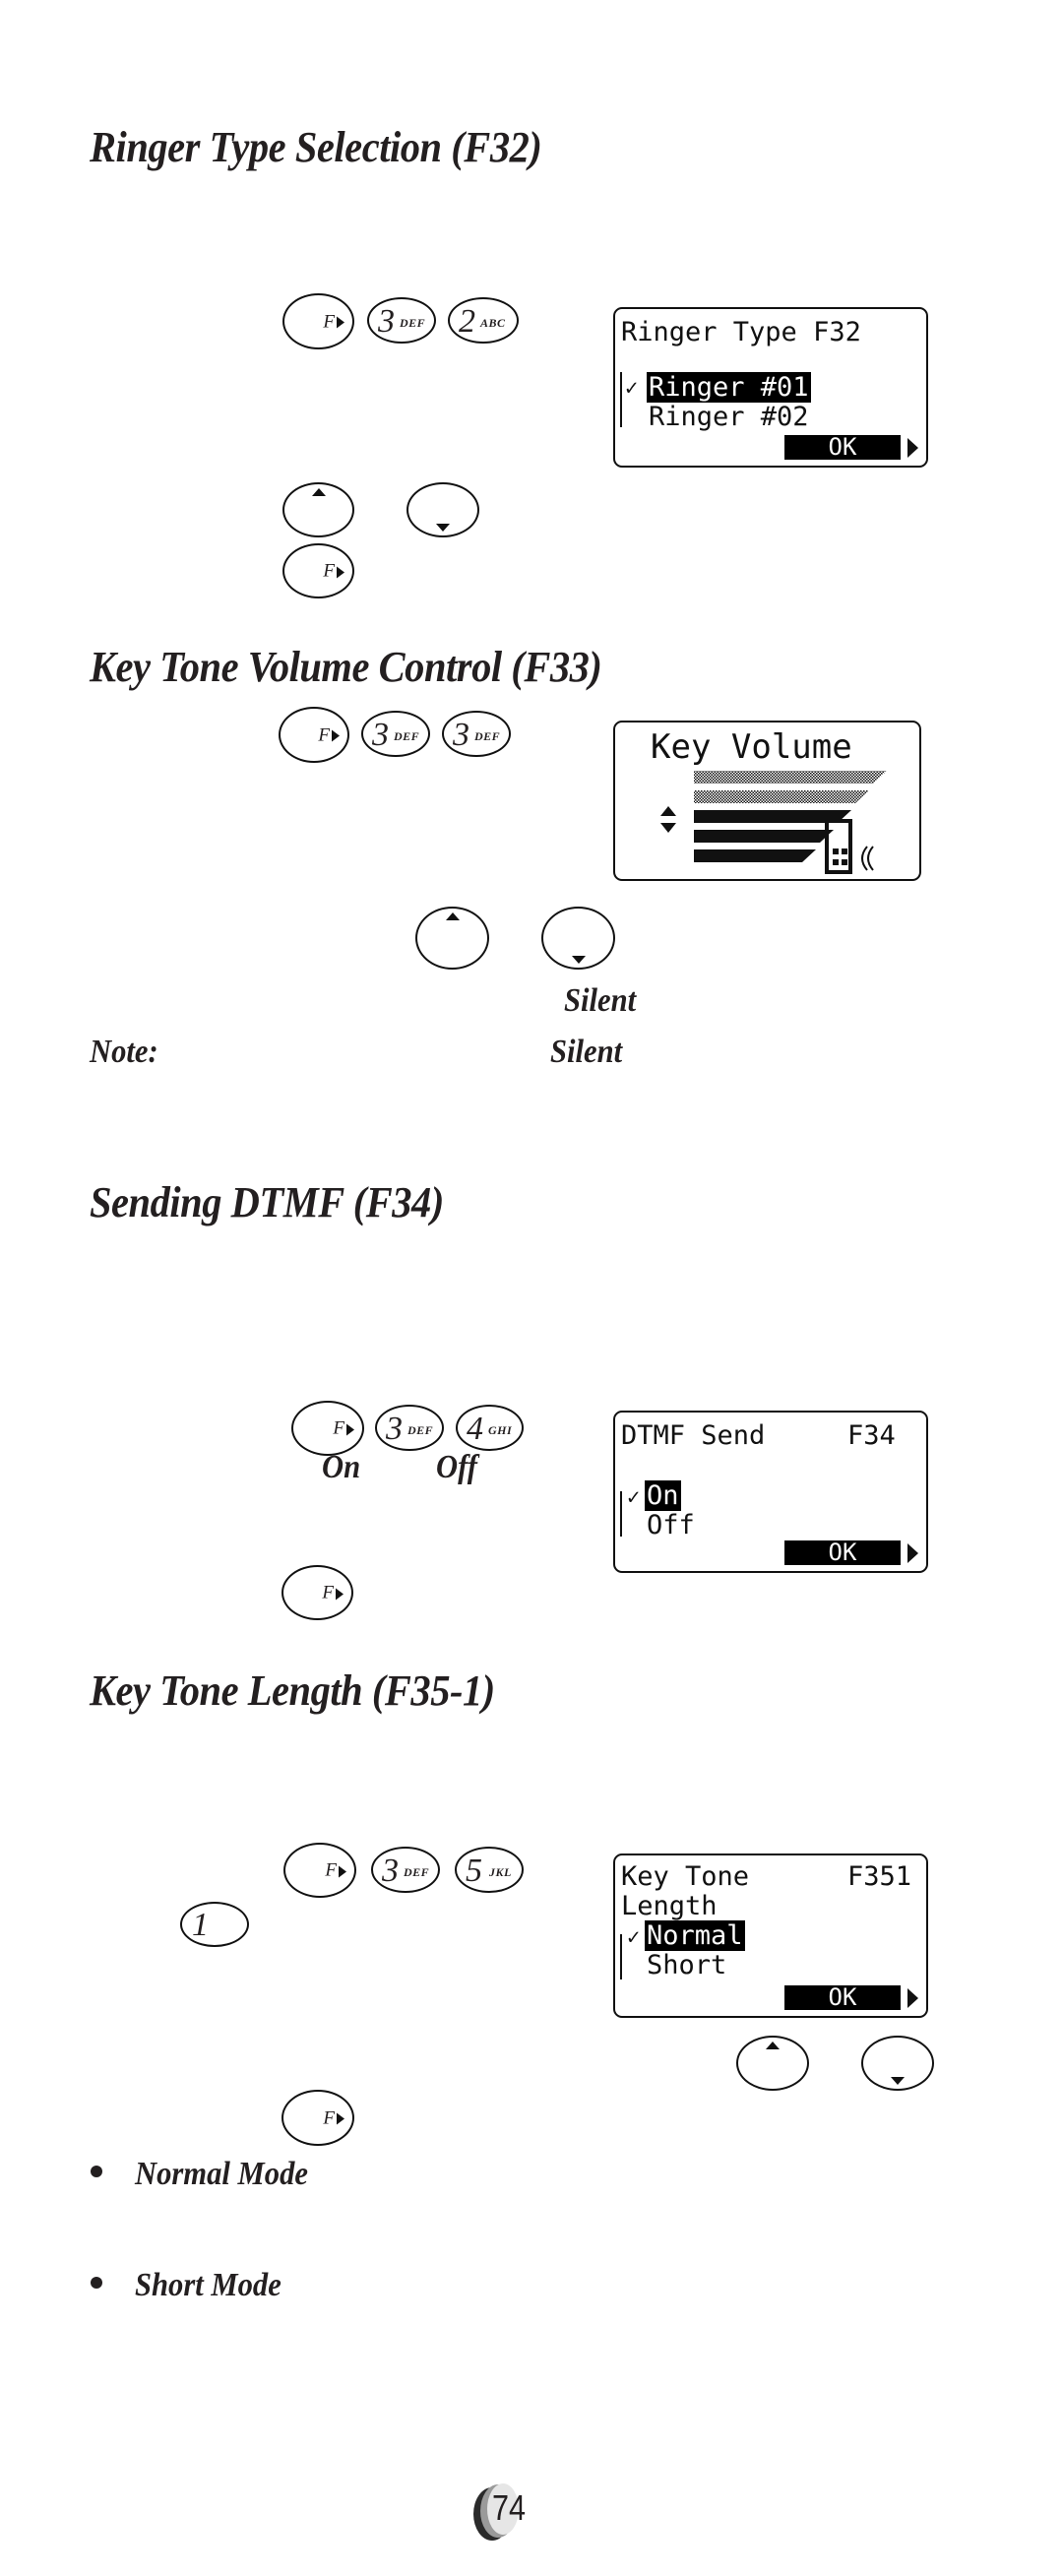 This screenshot has height=2576, width=1063. I want to click on key-digit: 4, so click(475, 1429).